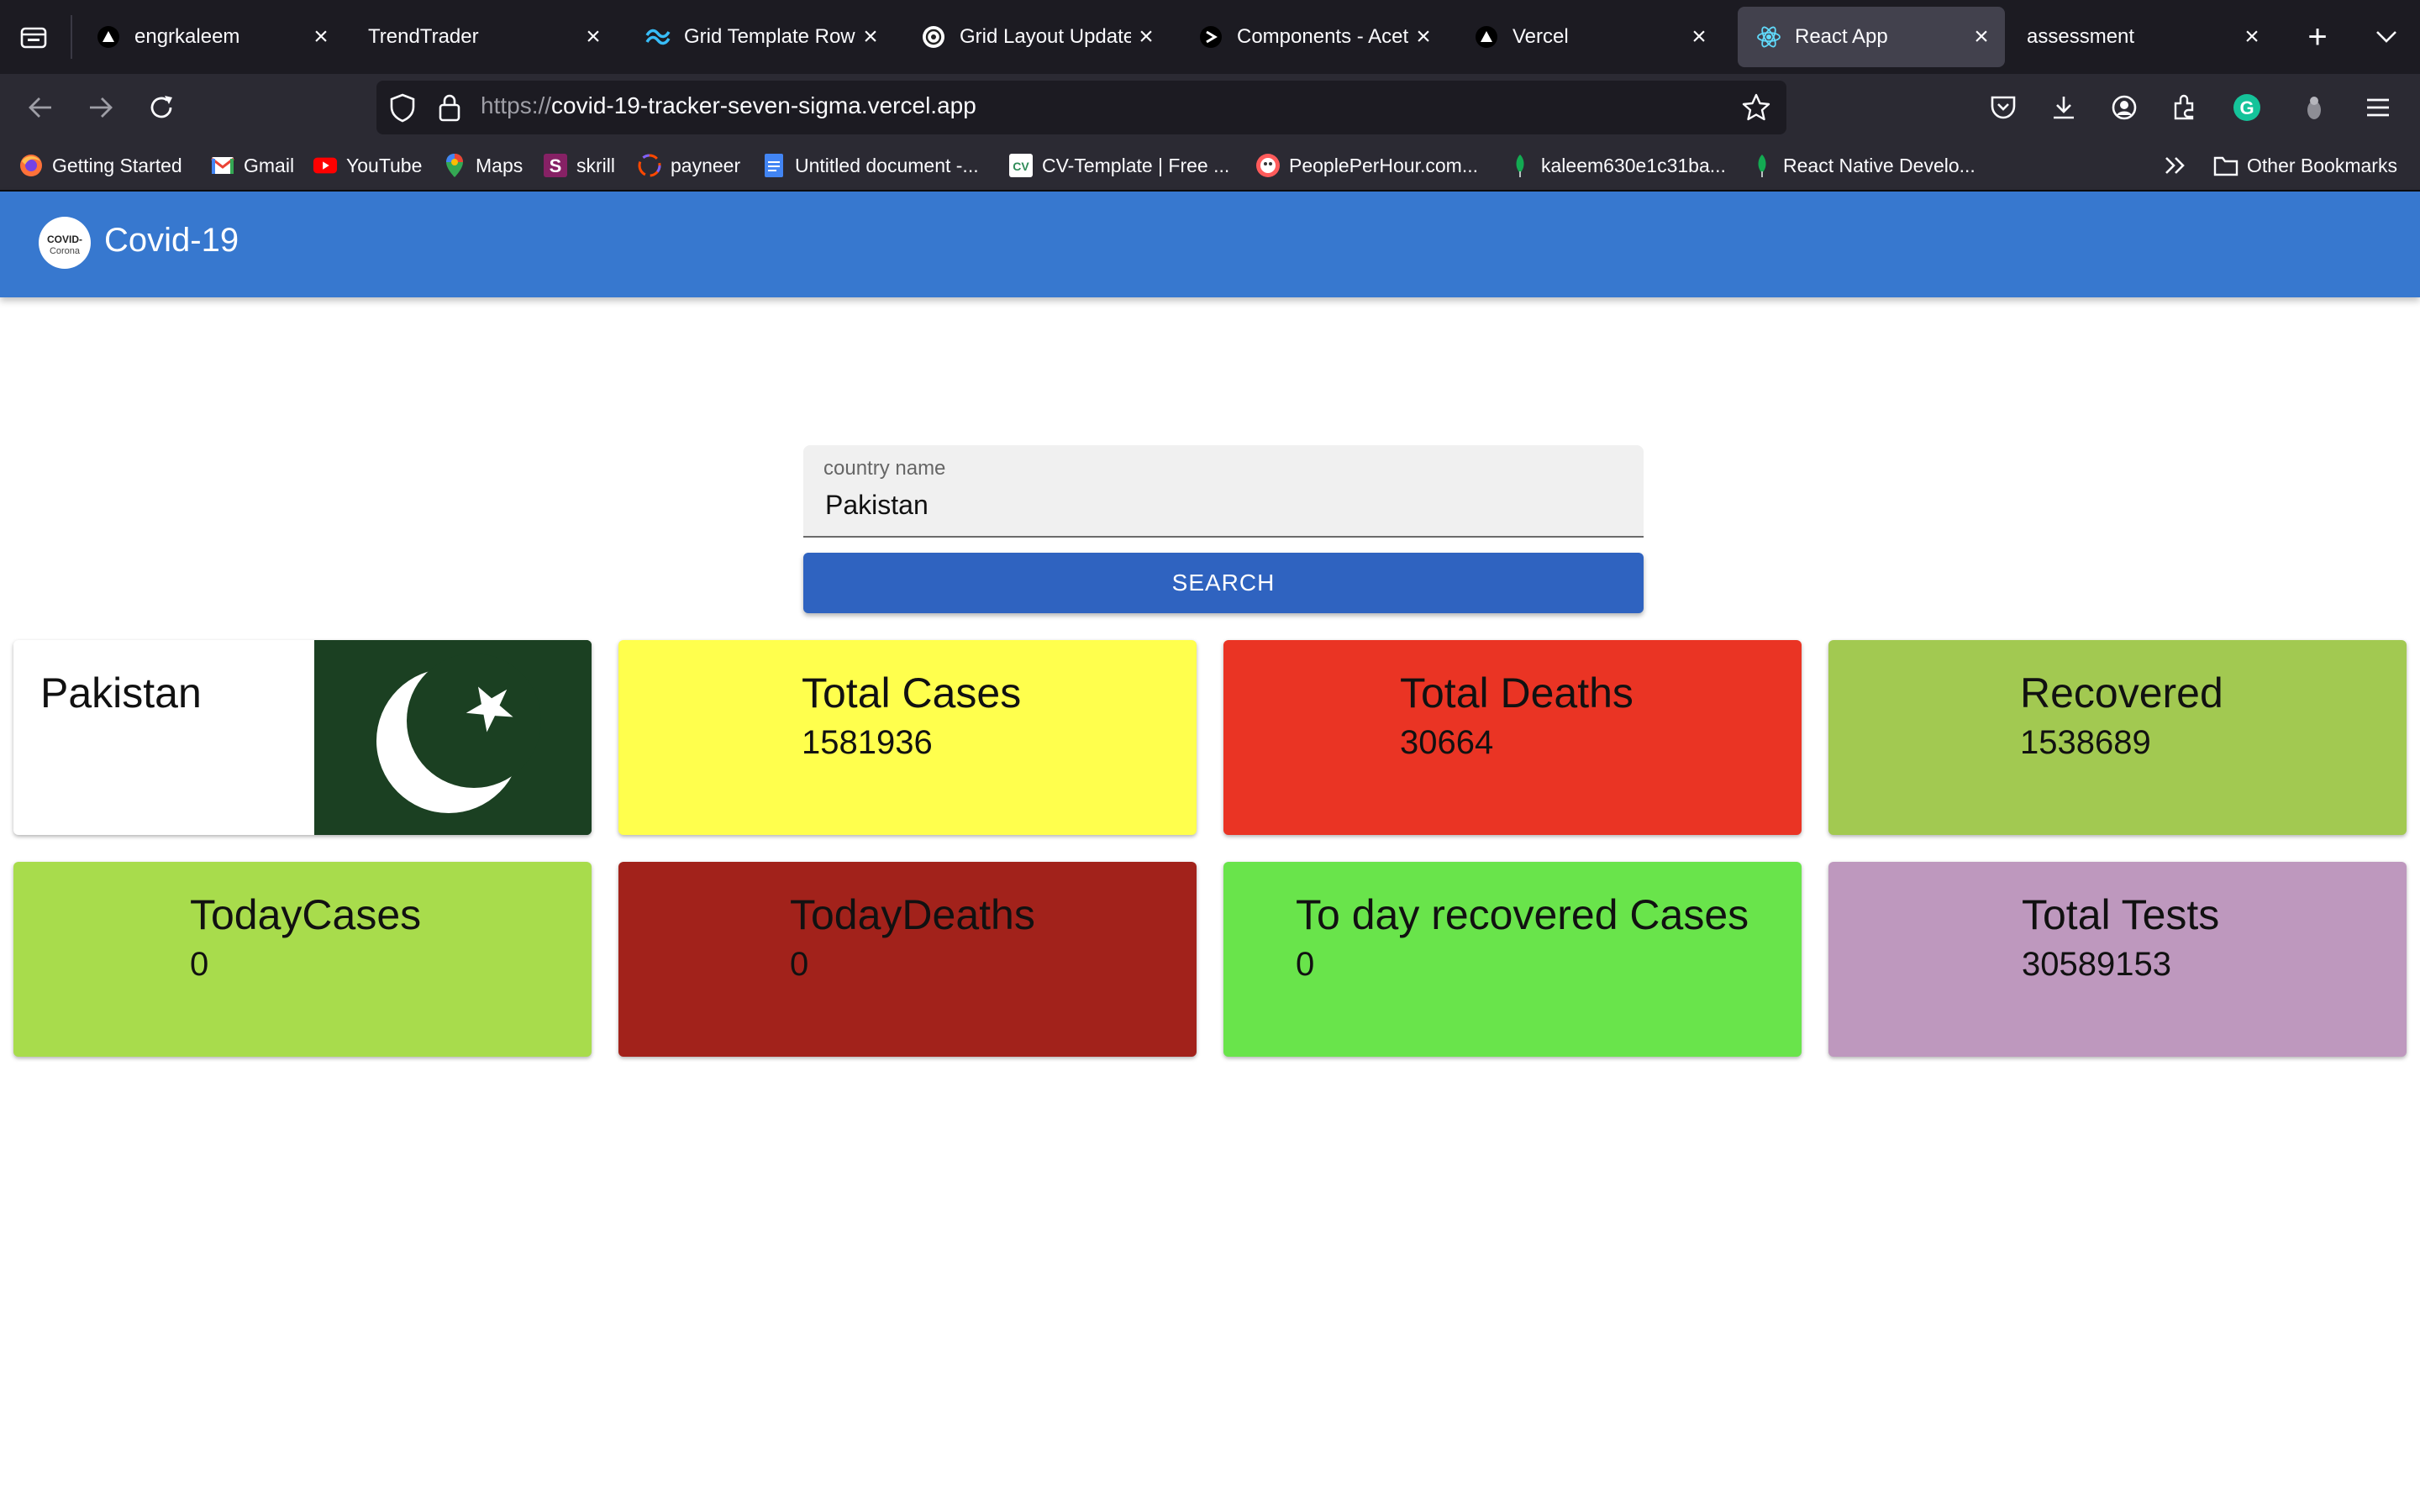 The width and height of the screenshot is (2420, 1512). Describe the element at coordinates (579, 165) in the screenshot. I see `bookmark-skrill: S skrill` at that location.